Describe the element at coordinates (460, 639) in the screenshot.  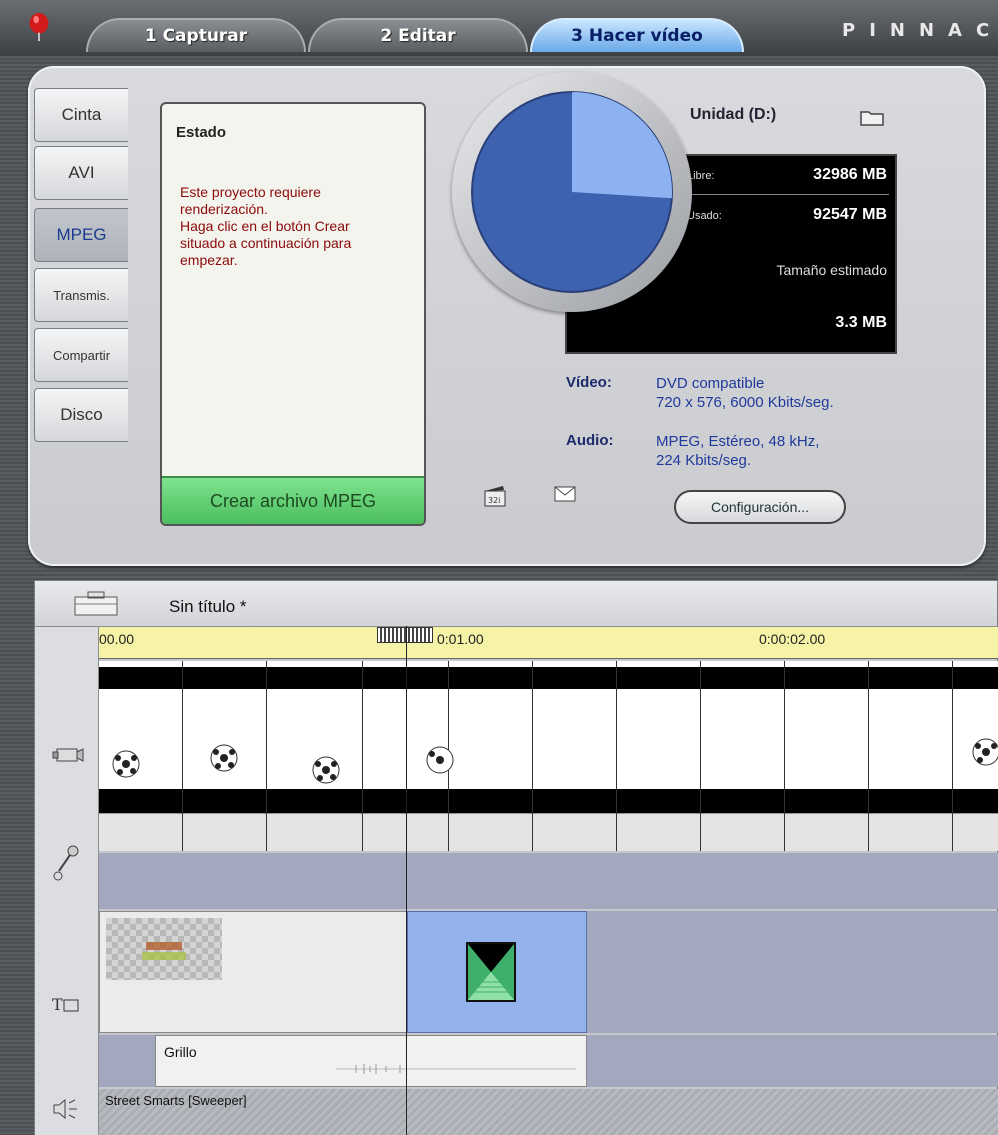
I see `ruler-label-1: 0:01.00` at that location.